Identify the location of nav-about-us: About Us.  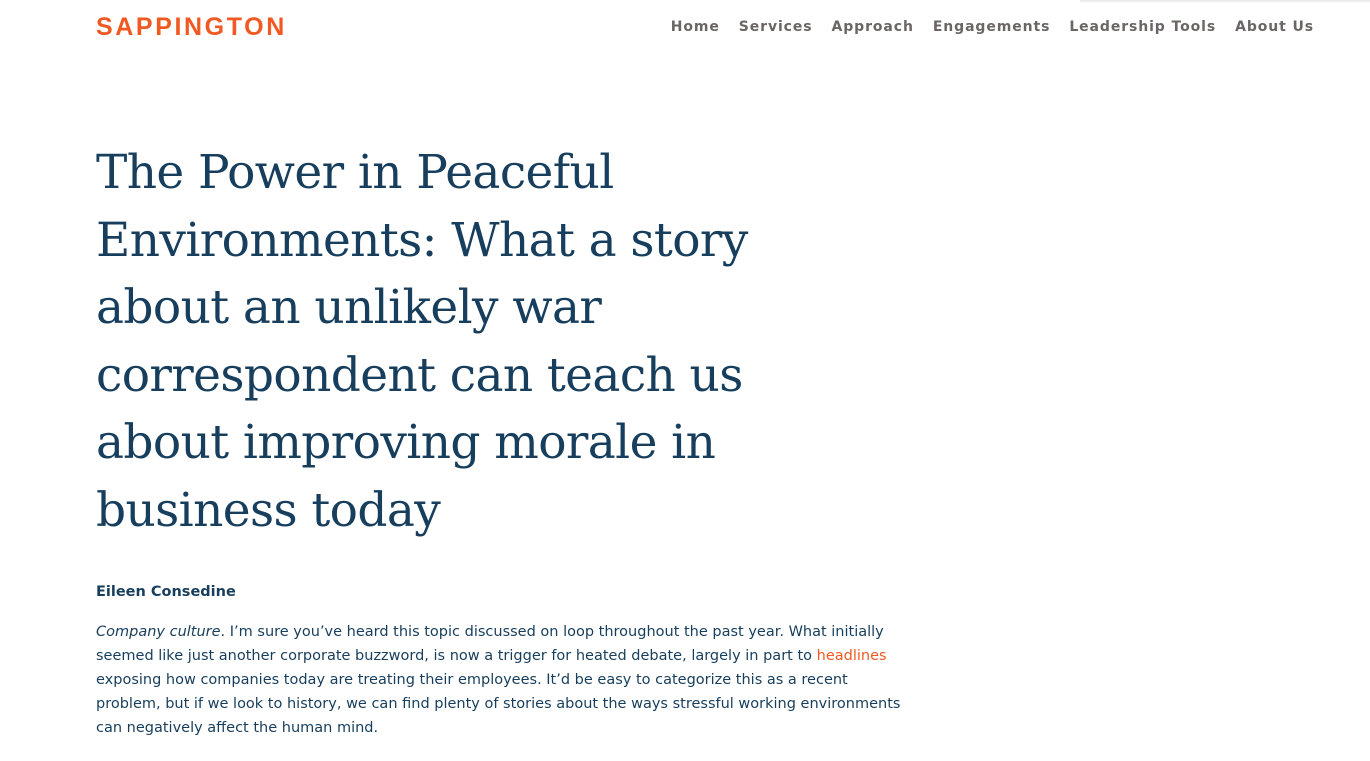
(1274, 27).